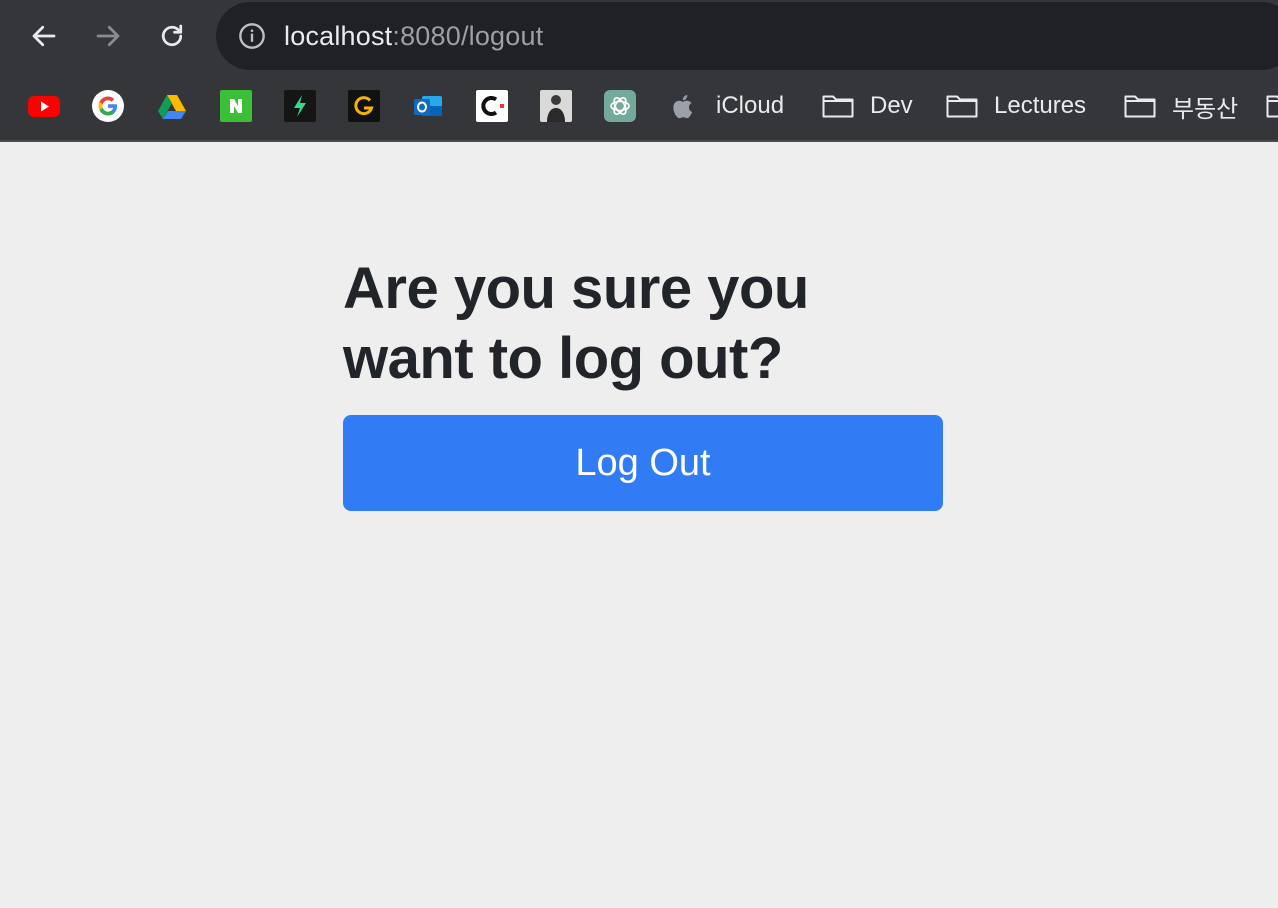 This screenshot has height=908, width=1278. I want to click on bookmark-green-bolt, so click(300, 106).